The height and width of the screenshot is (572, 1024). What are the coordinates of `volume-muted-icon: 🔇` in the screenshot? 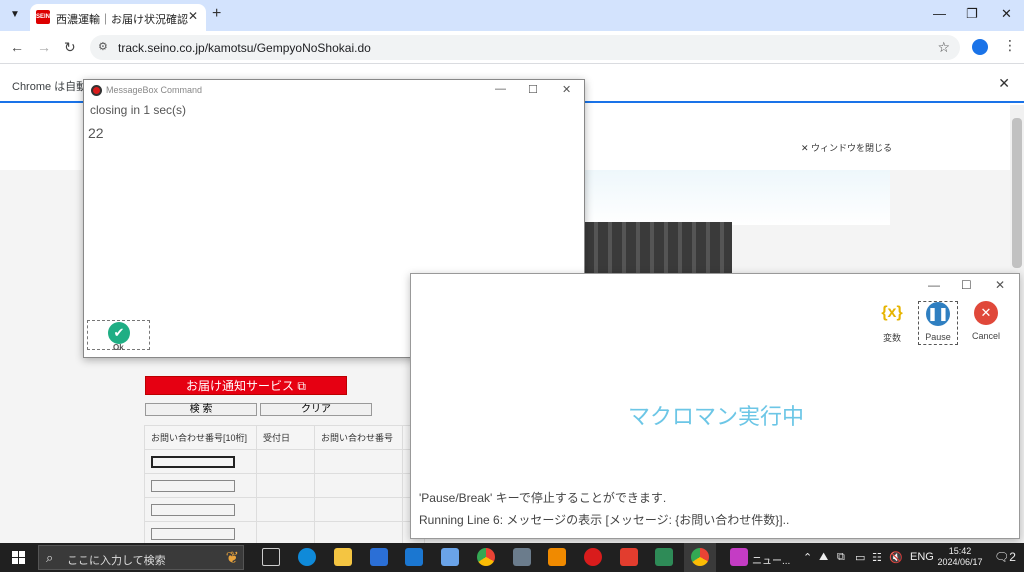 It's located at (896, 557).